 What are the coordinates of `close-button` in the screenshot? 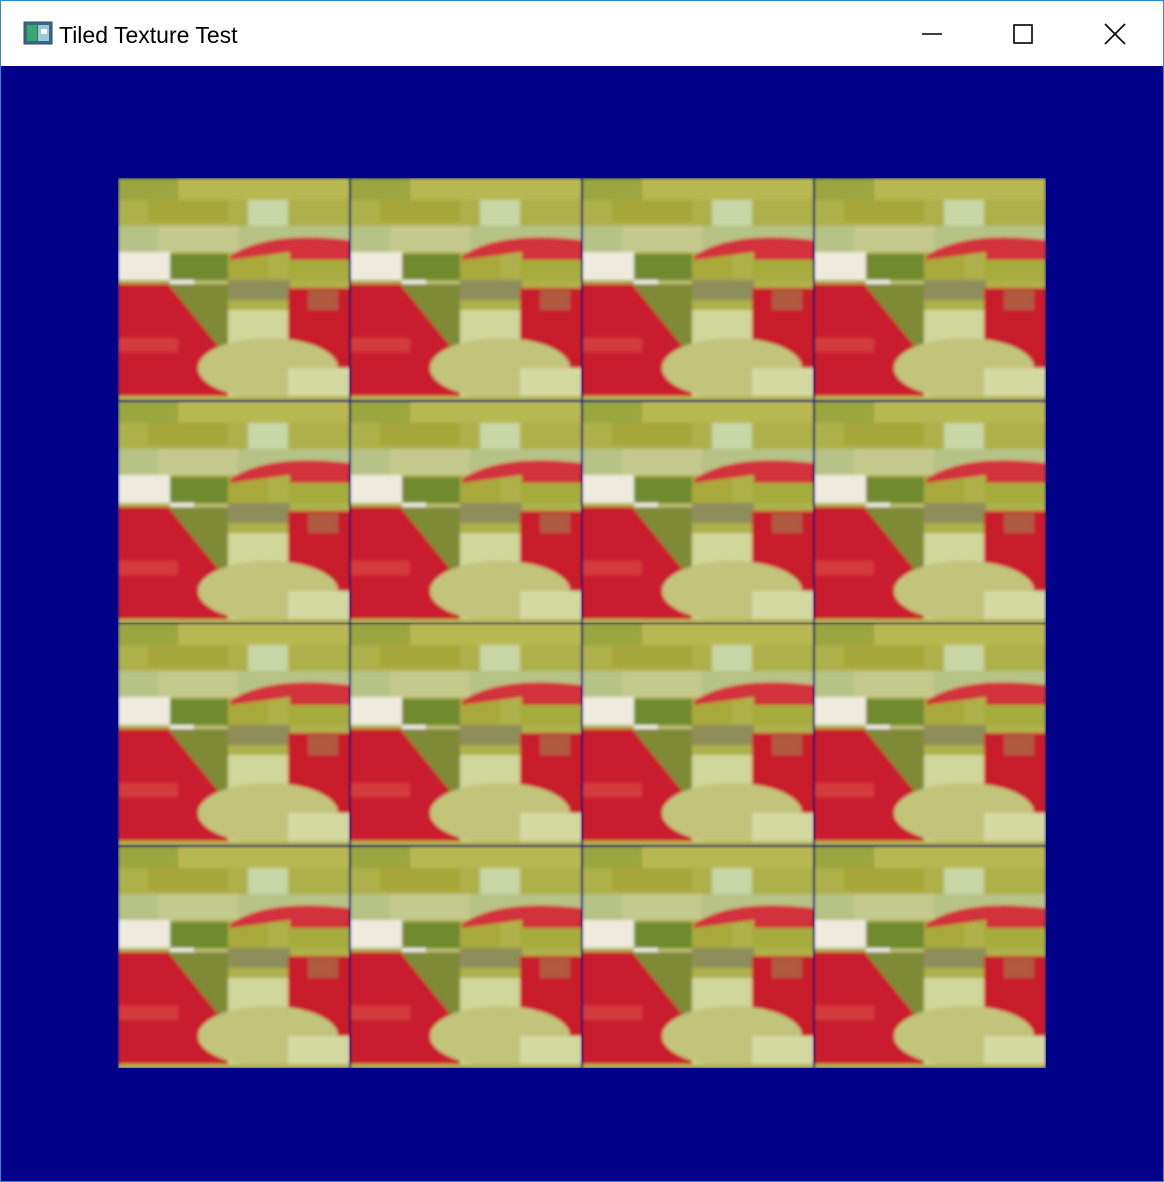 It's located at (1115, 33).